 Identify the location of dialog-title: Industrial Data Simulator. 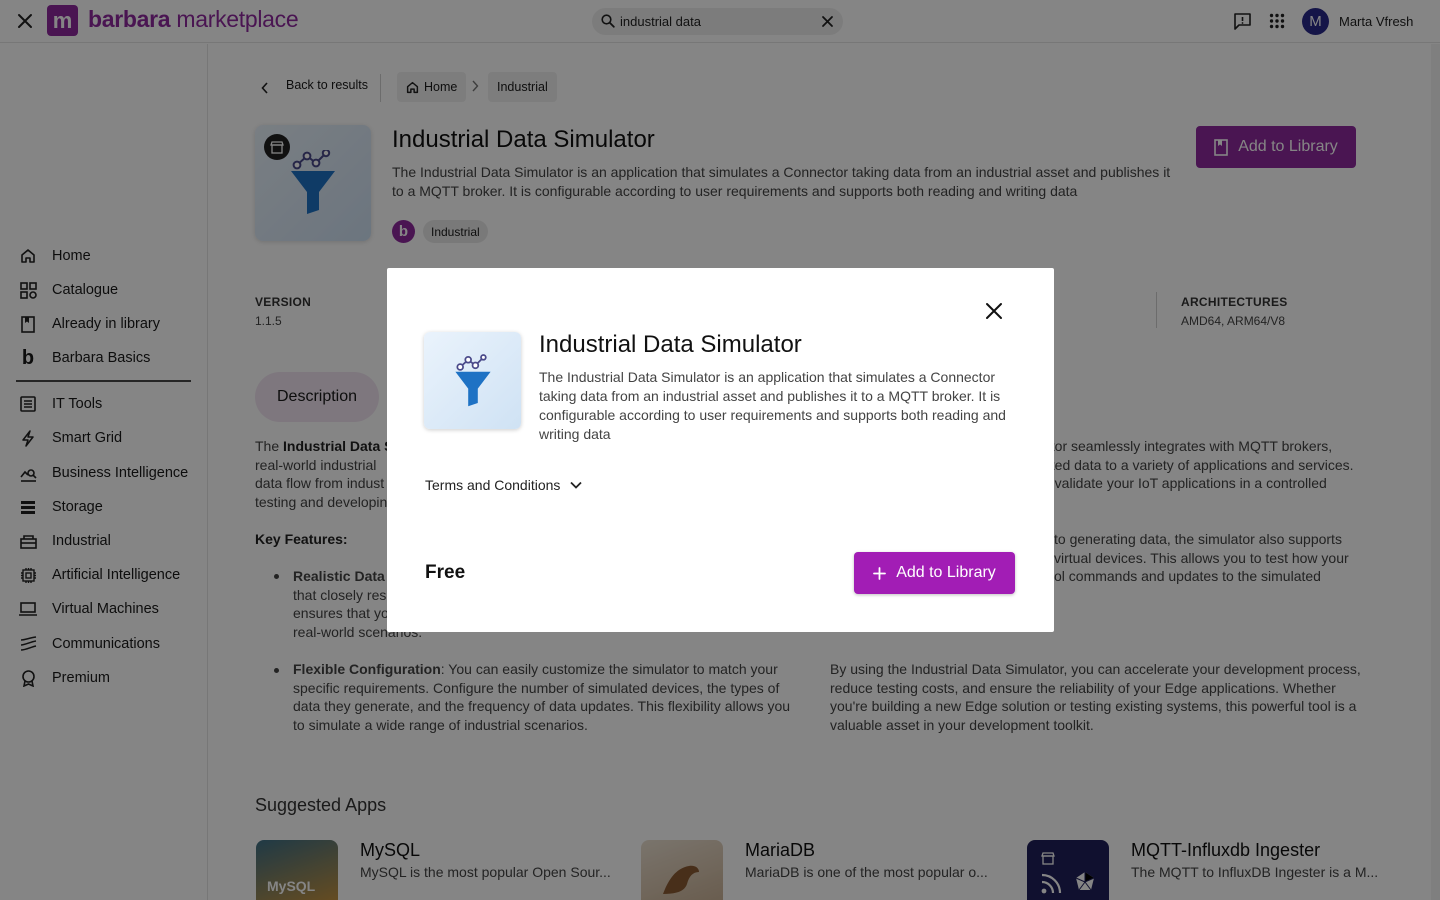
(670, 344).